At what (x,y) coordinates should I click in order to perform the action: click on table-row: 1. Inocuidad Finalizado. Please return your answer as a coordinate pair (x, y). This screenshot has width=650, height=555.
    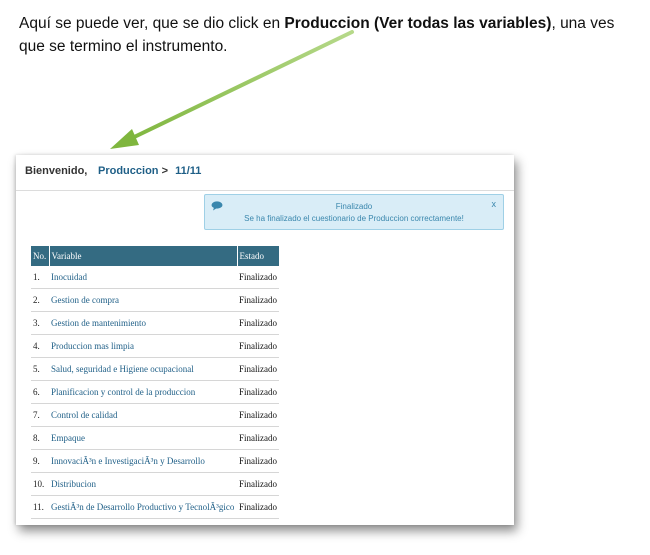
    Looking at the image, I should click on (155, 277).